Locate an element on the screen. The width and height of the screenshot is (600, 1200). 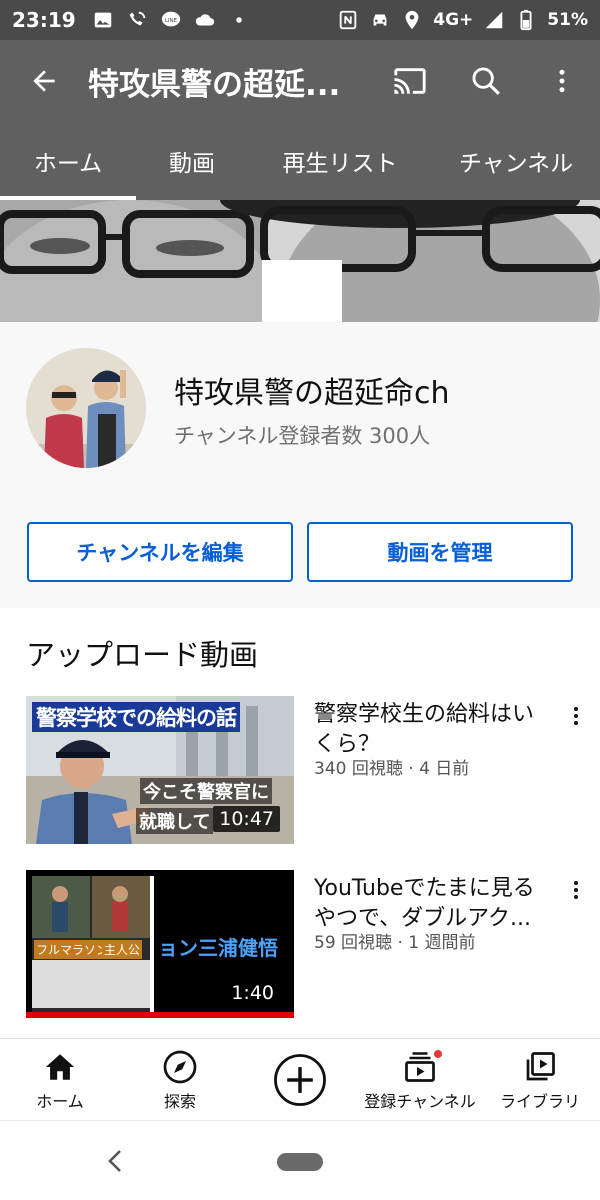
svg-text: LINE is located at coordinates (171, 21).